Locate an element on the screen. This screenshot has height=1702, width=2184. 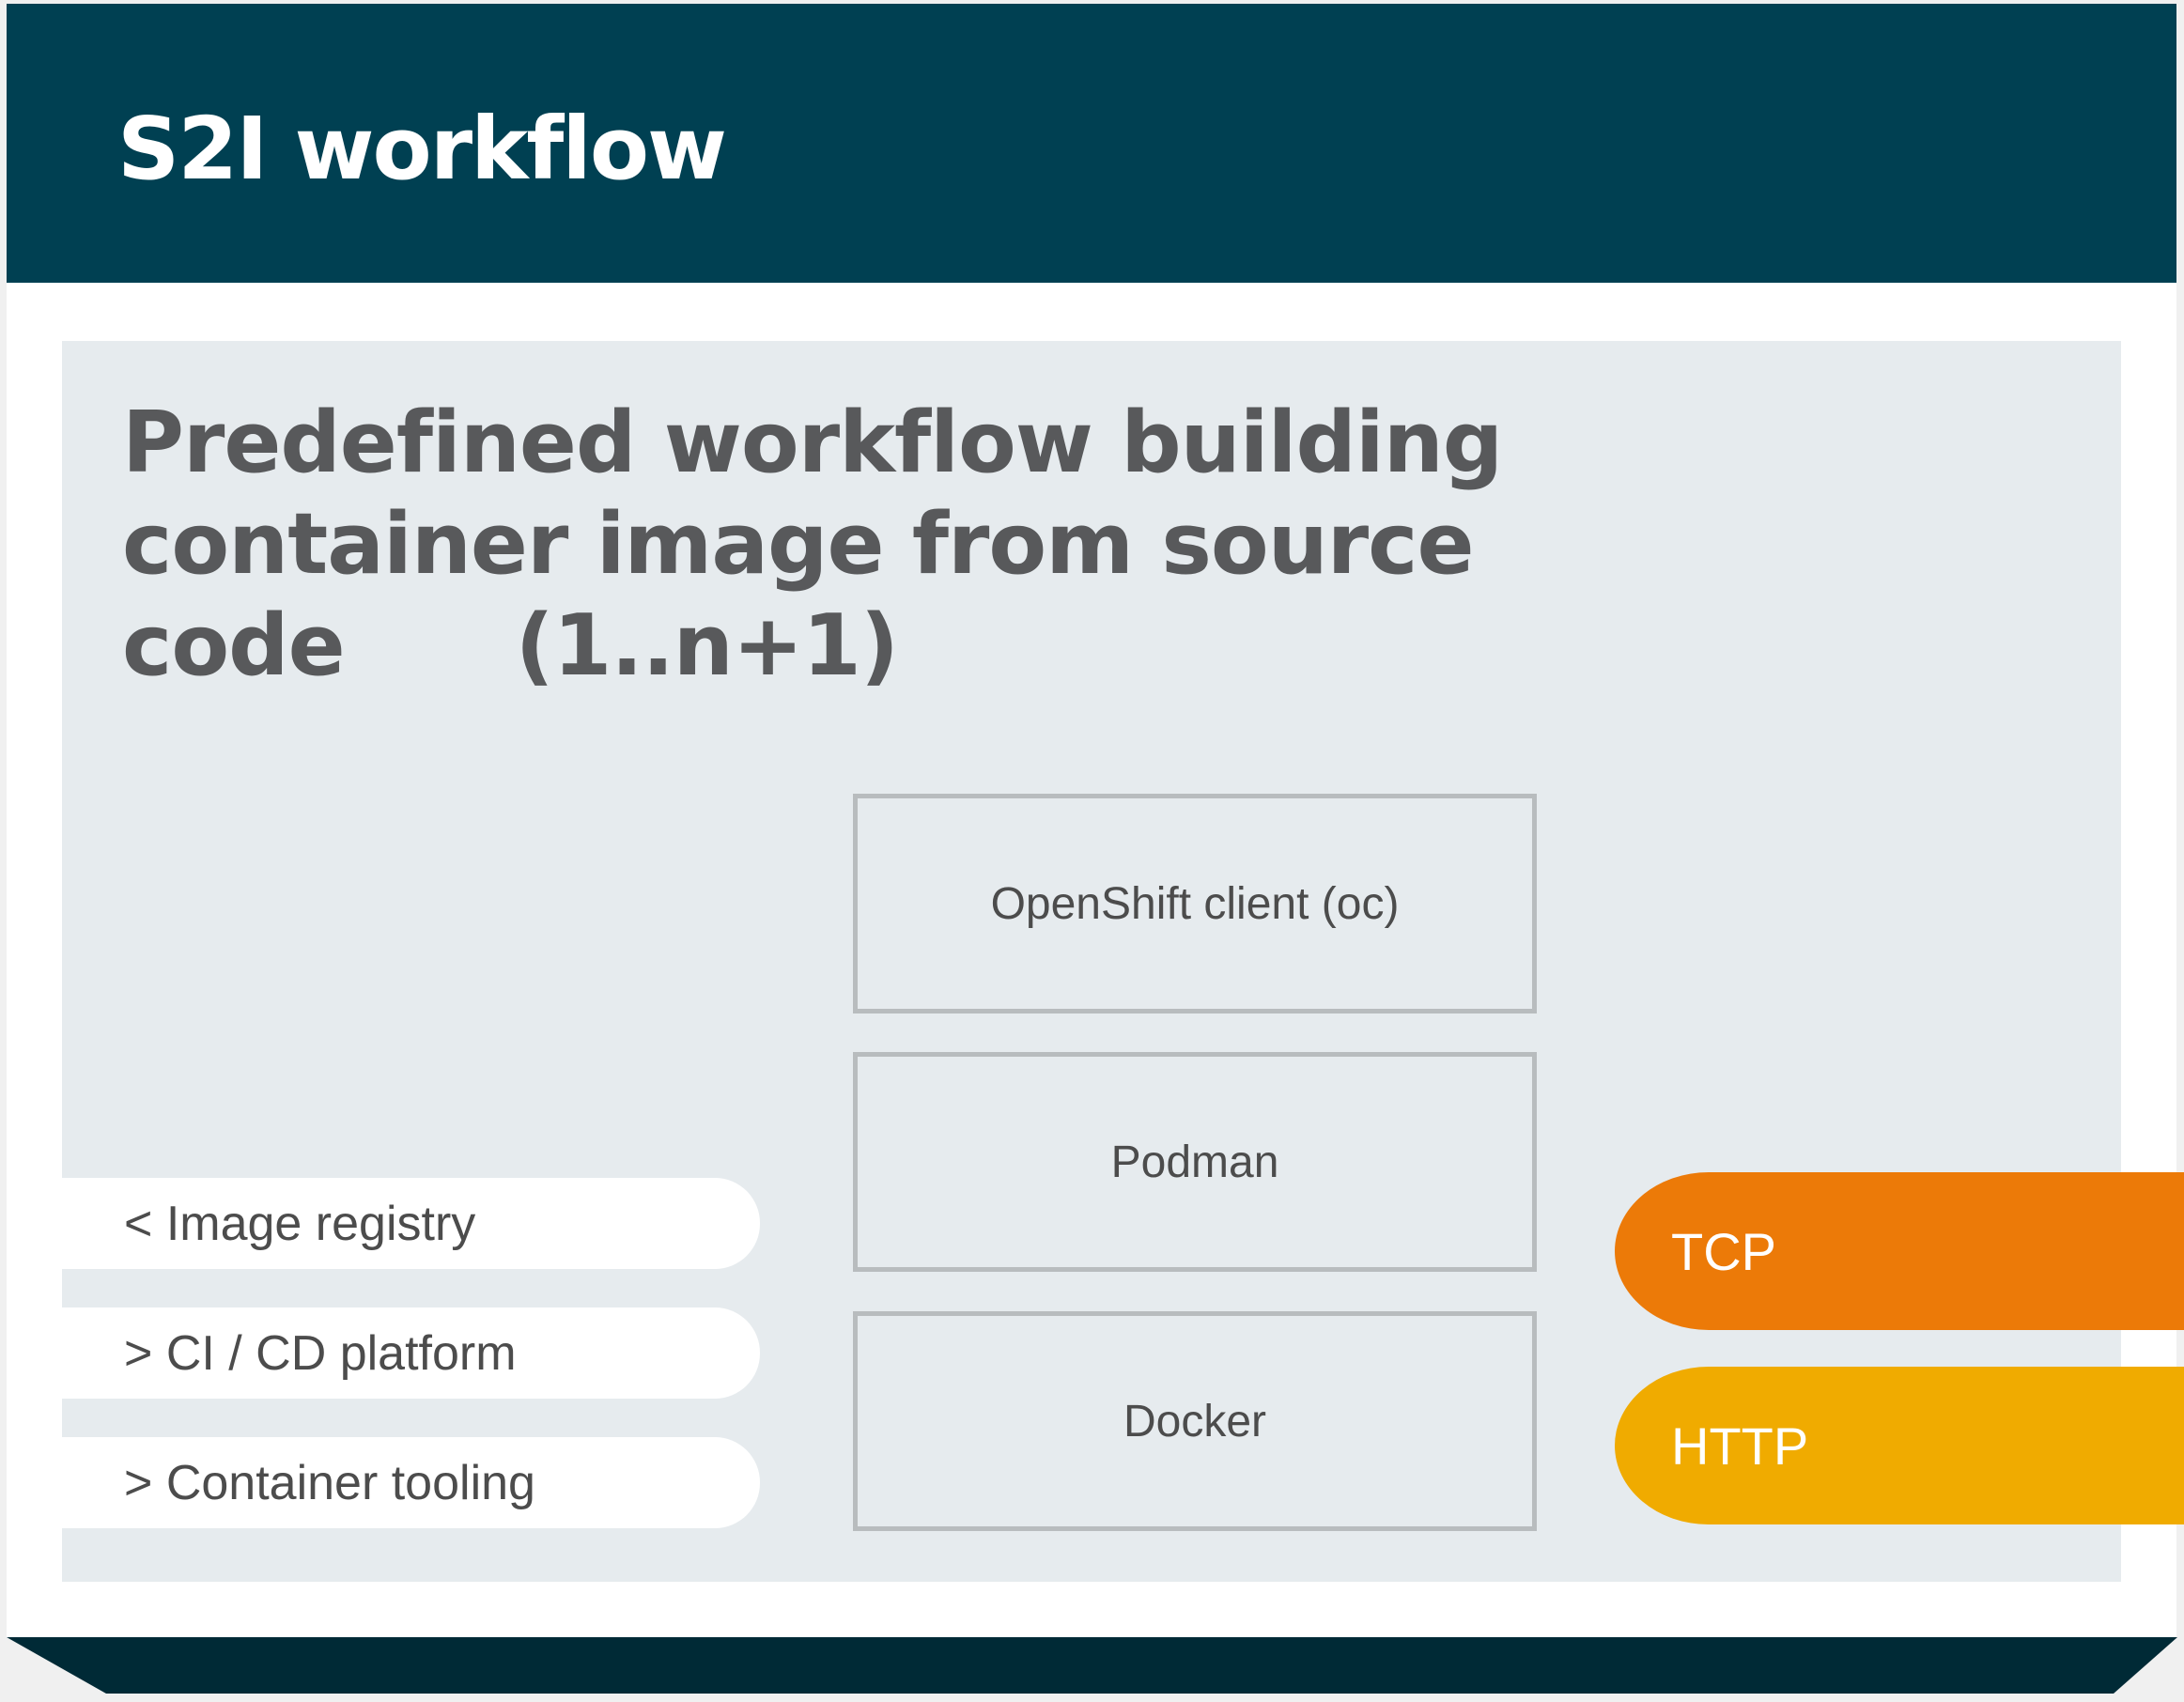
protocol-tab-tcp: TCP is located at coordinates (1899, 1251).